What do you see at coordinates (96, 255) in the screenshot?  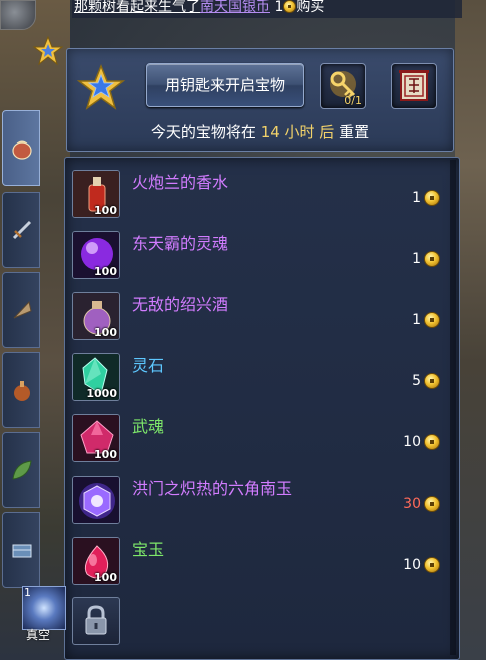 I see `purple-orb-icon: 100` at bounding box center [96, 255].